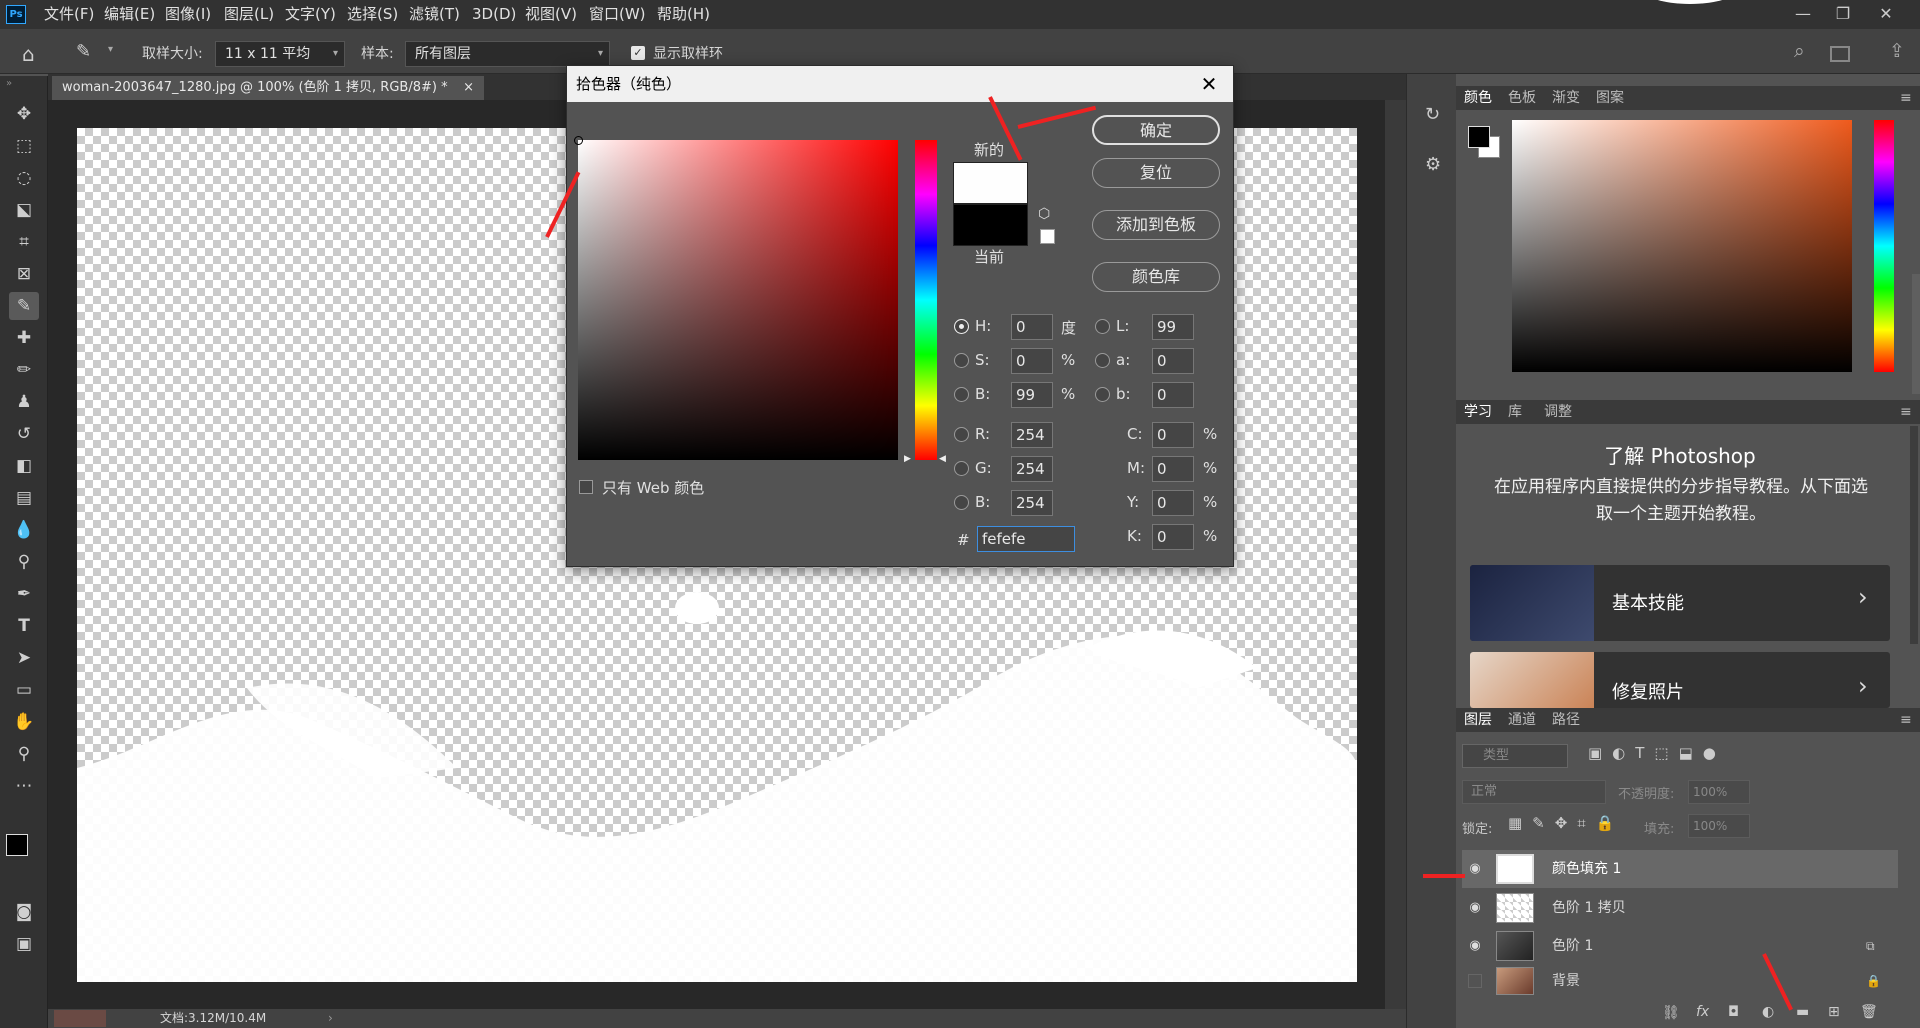 Image resolution: width=1920 pixels, height=1028 pixels. What do you see at coordinates (638, 53) in the screenshot?
I see `show-ring-checkbox: ✓` at bounding box center [638, 53].